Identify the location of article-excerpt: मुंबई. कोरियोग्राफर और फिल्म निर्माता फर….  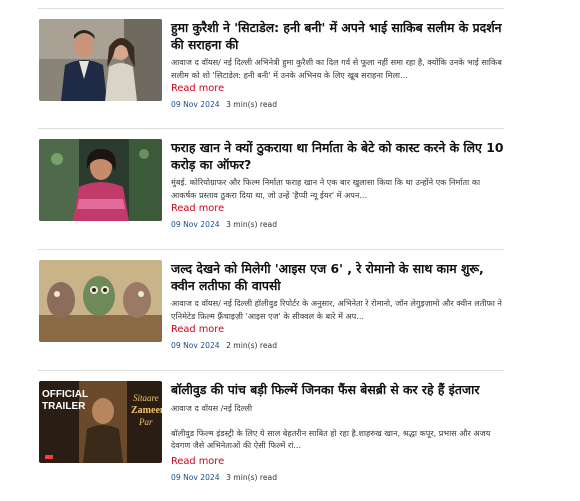
(326, 188).